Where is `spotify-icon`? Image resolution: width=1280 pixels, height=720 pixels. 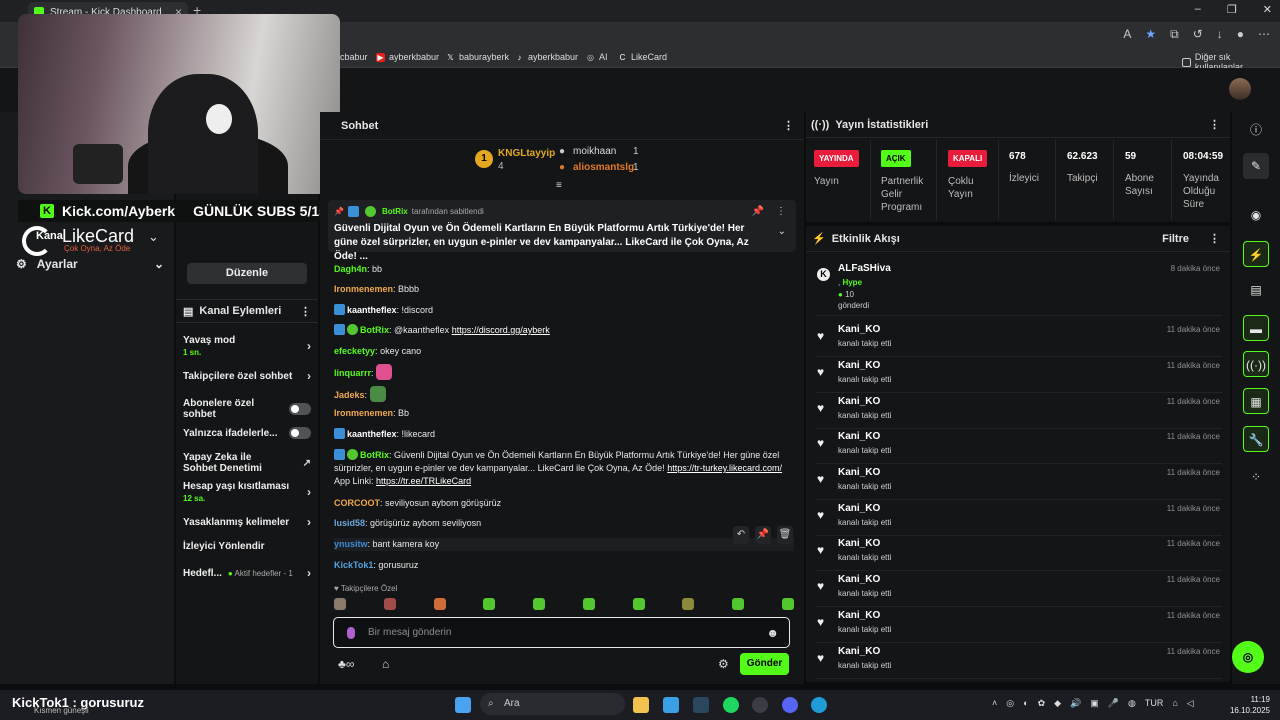 spotify-icon is located at coordinates (731, 705).